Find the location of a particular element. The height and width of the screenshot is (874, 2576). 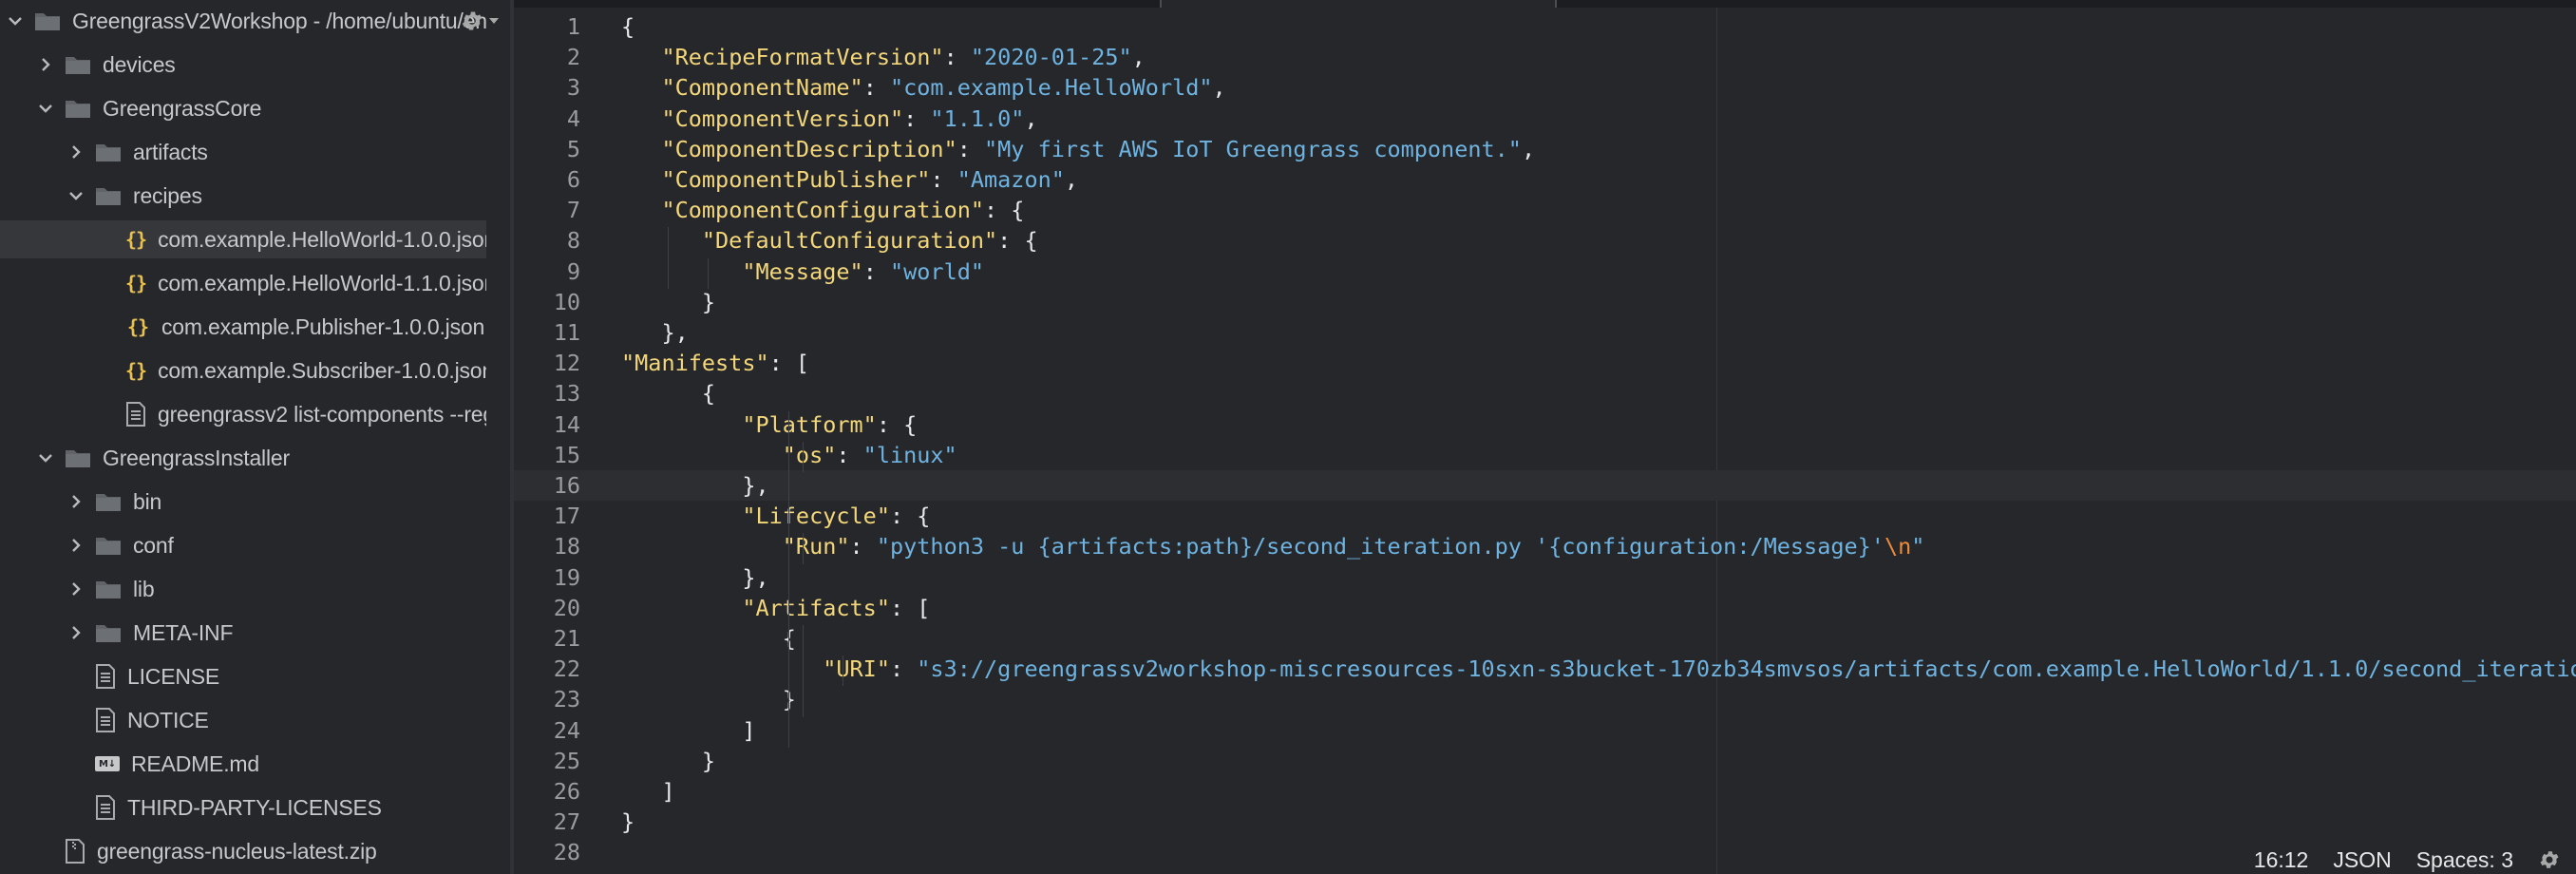

json-key: "RecipeFormatVersion" is located at coordinates (802, 57).